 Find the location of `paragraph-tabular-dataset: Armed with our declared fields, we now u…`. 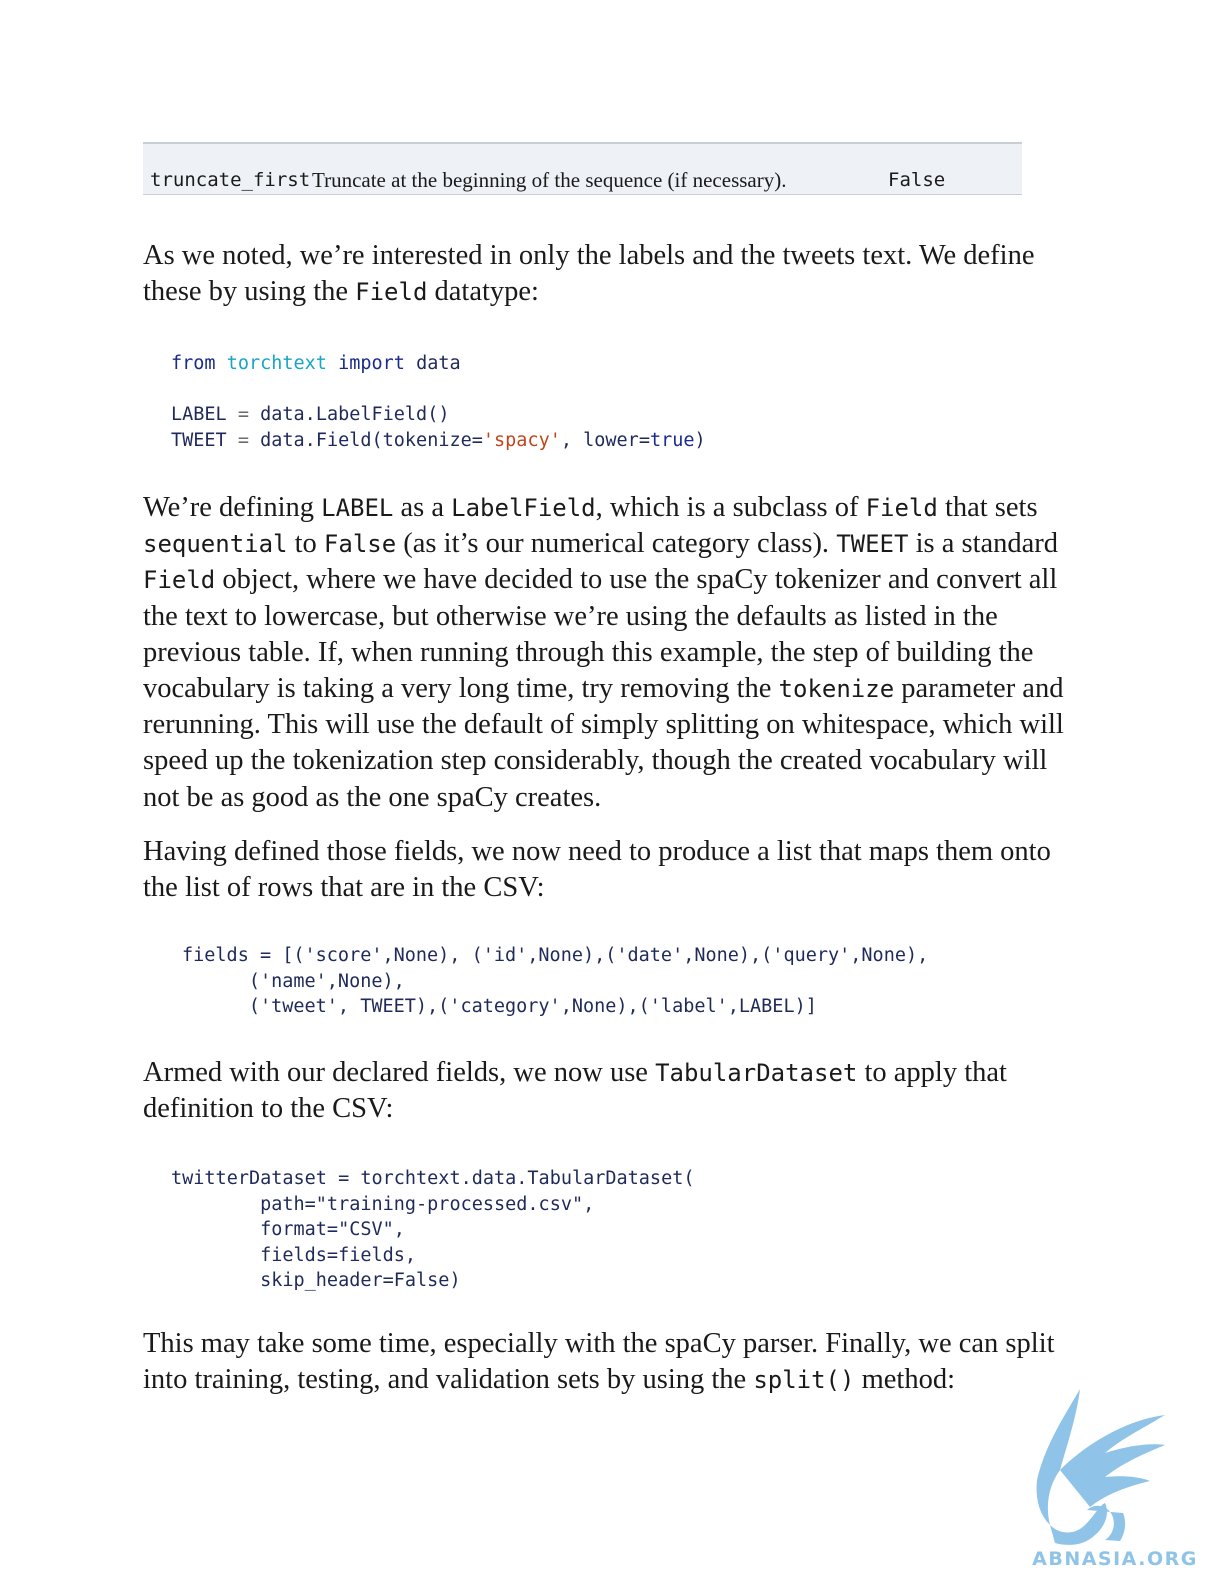

paragraph-tabular-dataset: Armed with our declared fields, we now u… is located at coordinates (575, 1091).